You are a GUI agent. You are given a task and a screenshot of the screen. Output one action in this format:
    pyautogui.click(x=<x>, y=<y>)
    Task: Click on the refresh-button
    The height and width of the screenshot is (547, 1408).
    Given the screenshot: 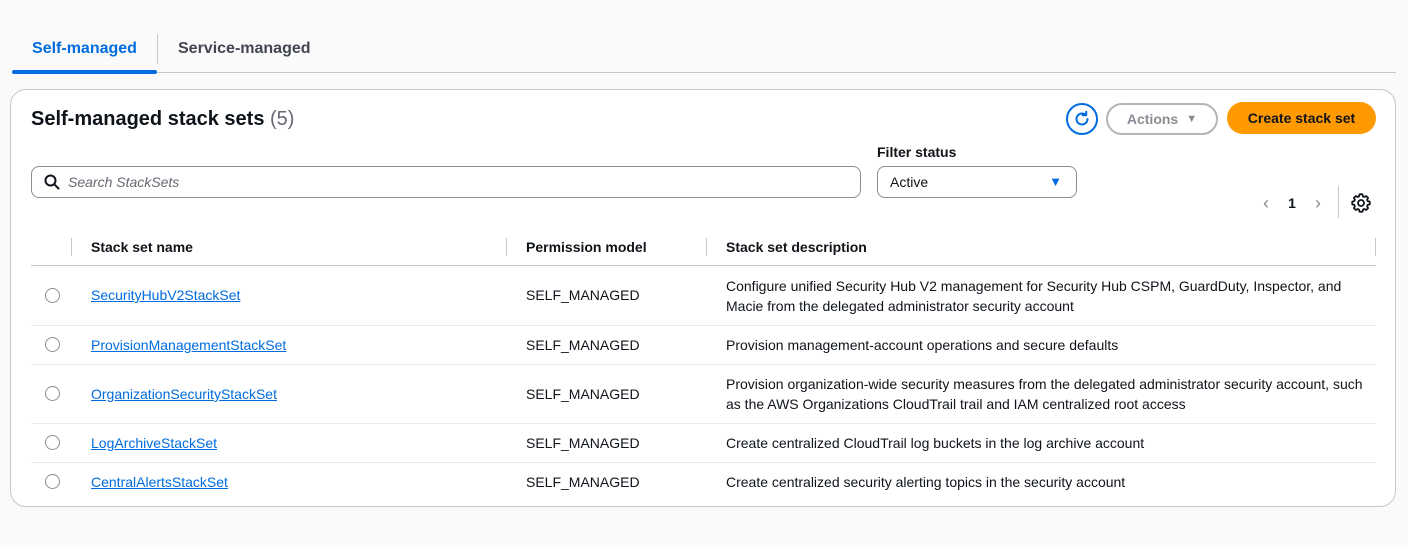 What is the action you would take?
    pyautogui.click(x=1082, y=119)
    